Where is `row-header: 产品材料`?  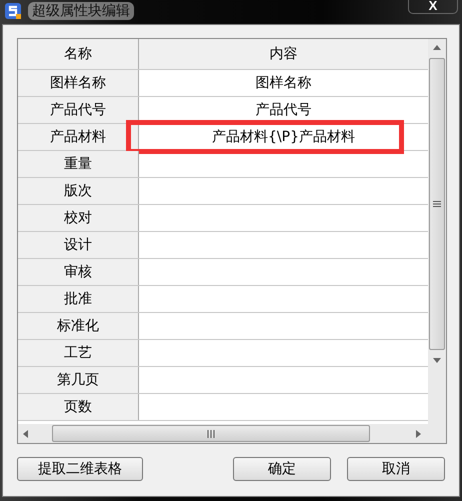
row-header: 产品材料 is located at coordinates (78, 137).